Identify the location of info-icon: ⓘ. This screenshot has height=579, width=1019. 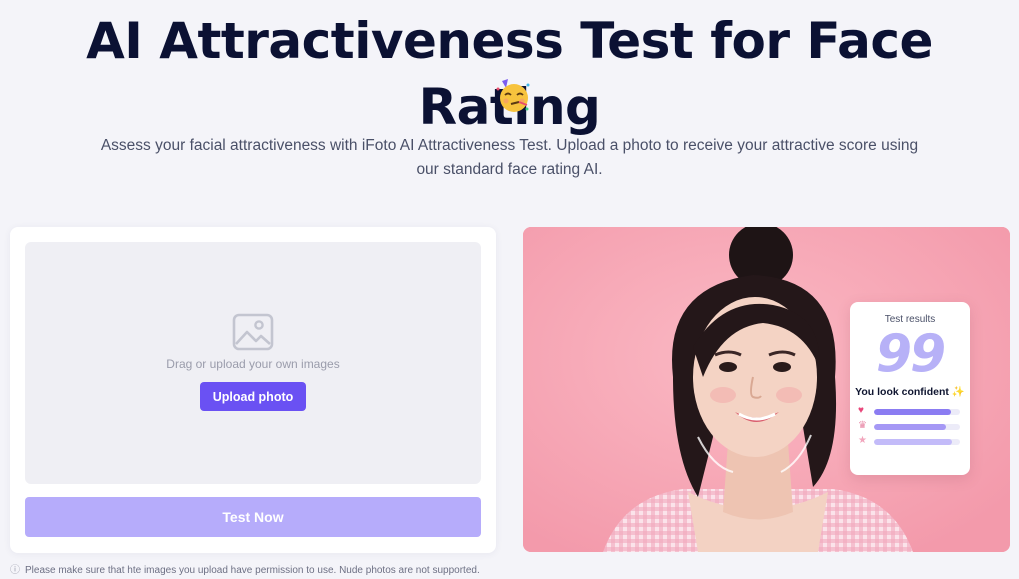
(15, 570).